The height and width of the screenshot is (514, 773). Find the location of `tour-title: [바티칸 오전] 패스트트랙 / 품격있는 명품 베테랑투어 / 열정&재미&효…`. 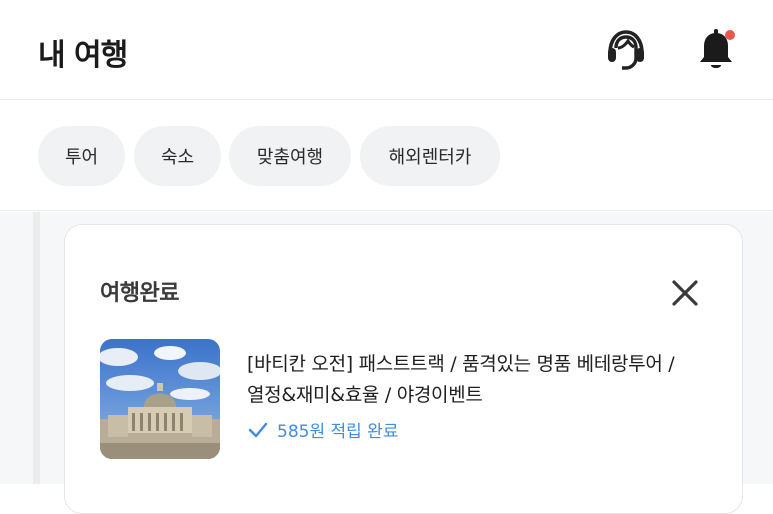

tour-title: [바티칸 오전] 패스트트랙 / 품격있는 명품 베테랑투어 / 열정&재미&효… is located at coordinates (487, 380).